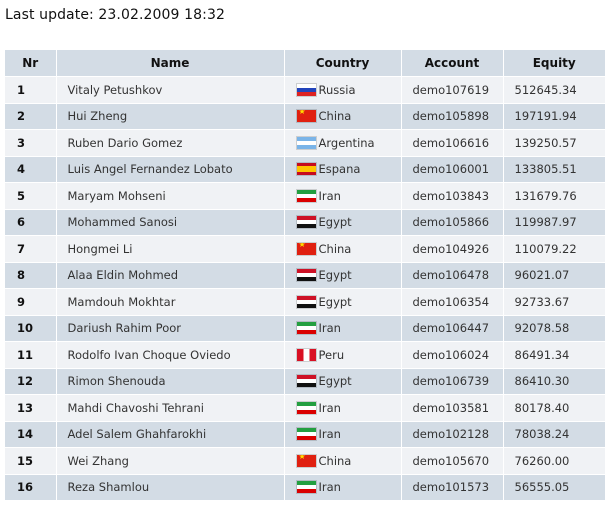 The height and width of the screenshot is (512, 606). What do you see at coordinates (170, 381) in the screenshot?
I see `cell-name: Rimon Shenouda` at bounding box center [170, 381].